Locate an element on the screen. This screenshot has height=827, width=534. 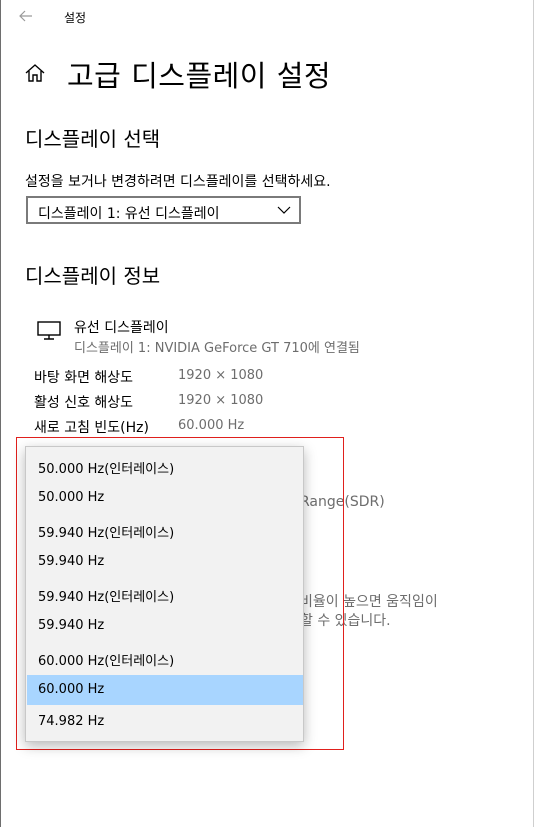
option-label: 60.000 Hz is located at coordinates (71, 689).